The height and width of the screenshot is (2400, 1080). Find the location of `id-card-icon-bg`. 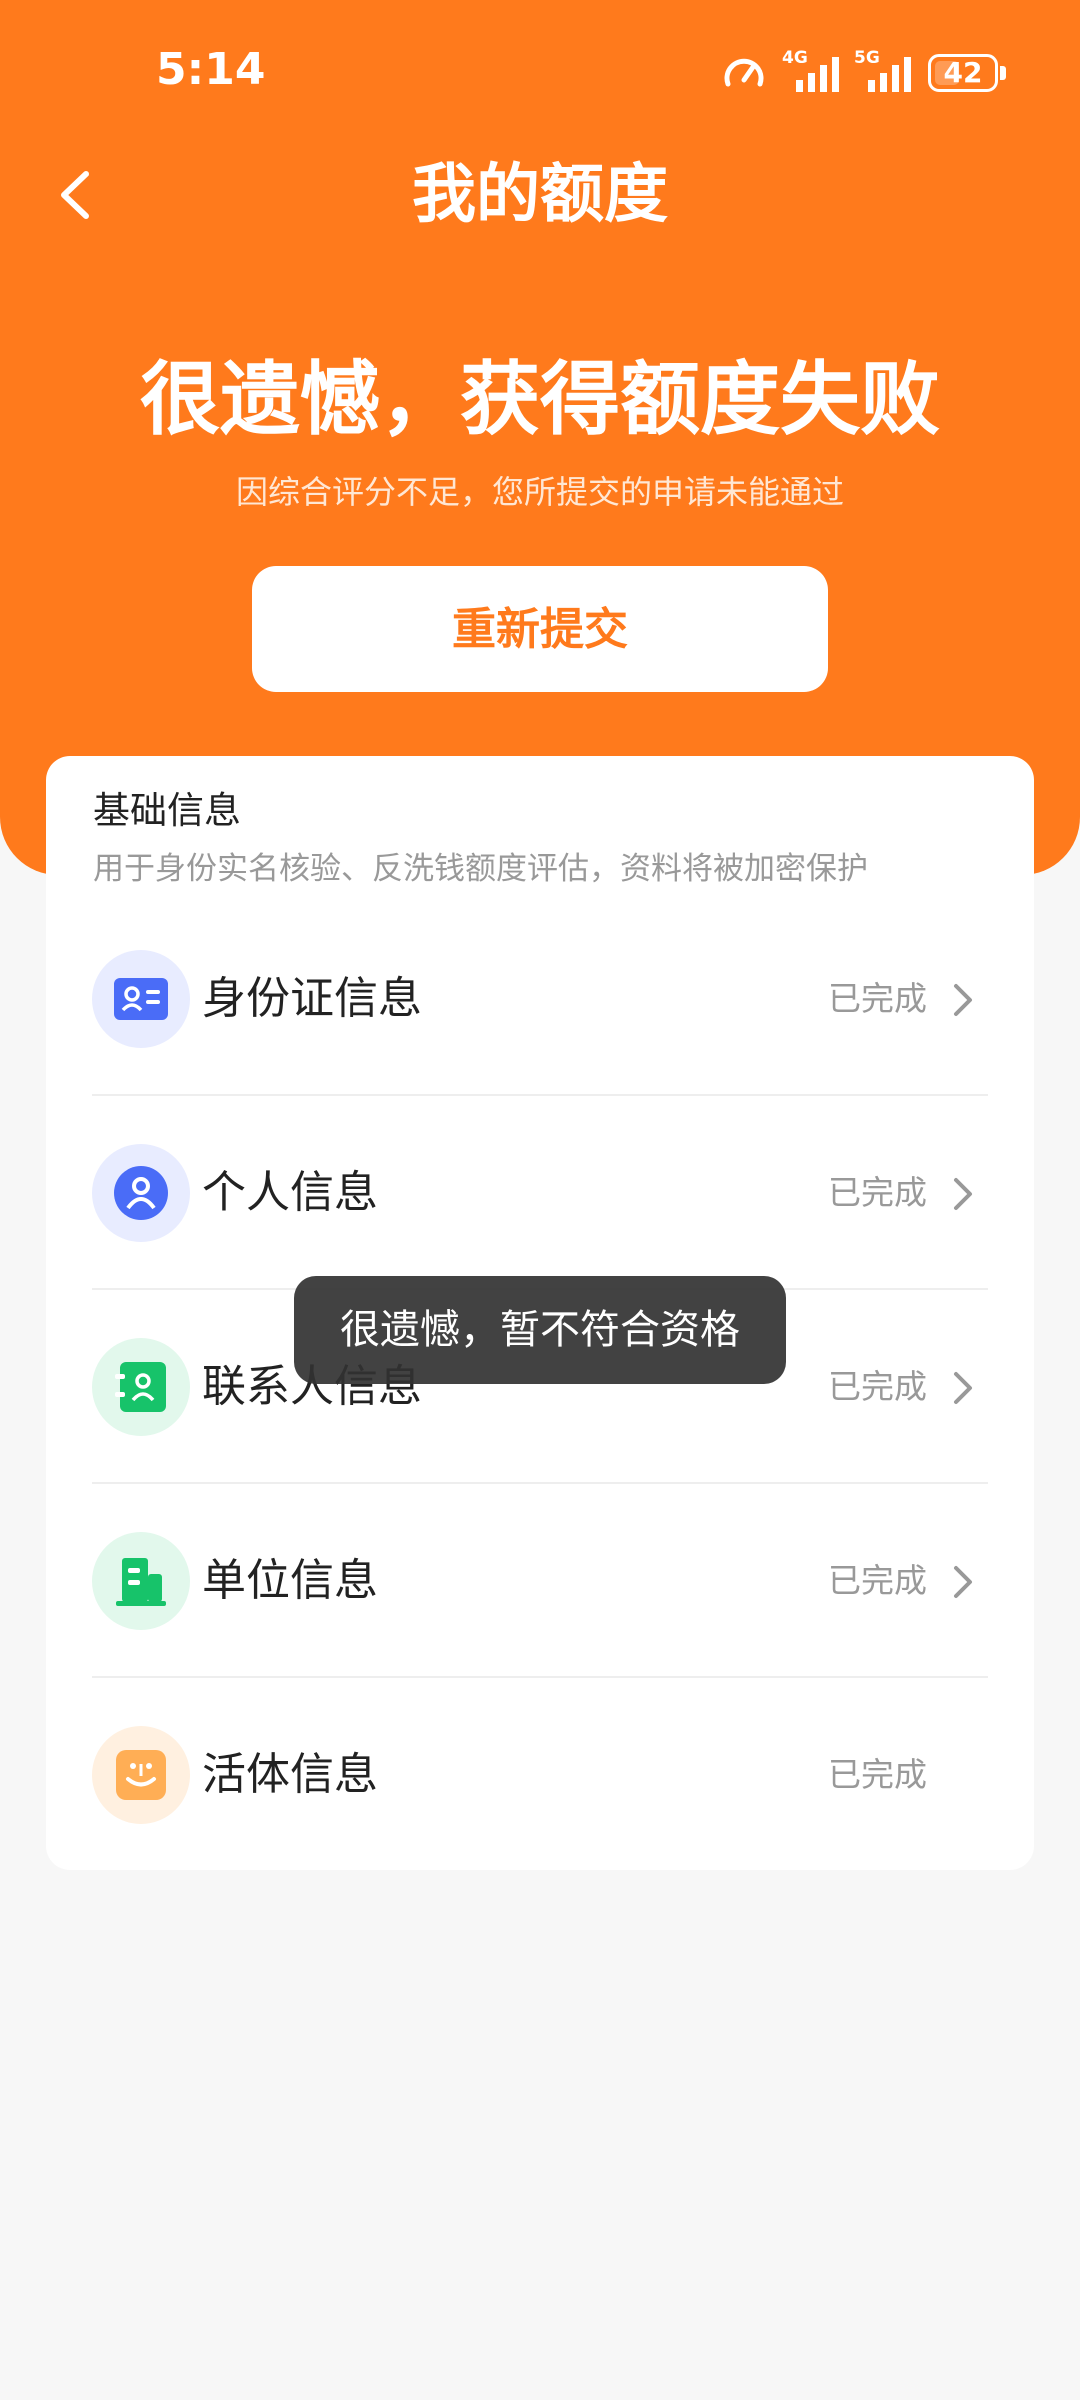

id-card-icon-bg is located at coordinates (141, 999).